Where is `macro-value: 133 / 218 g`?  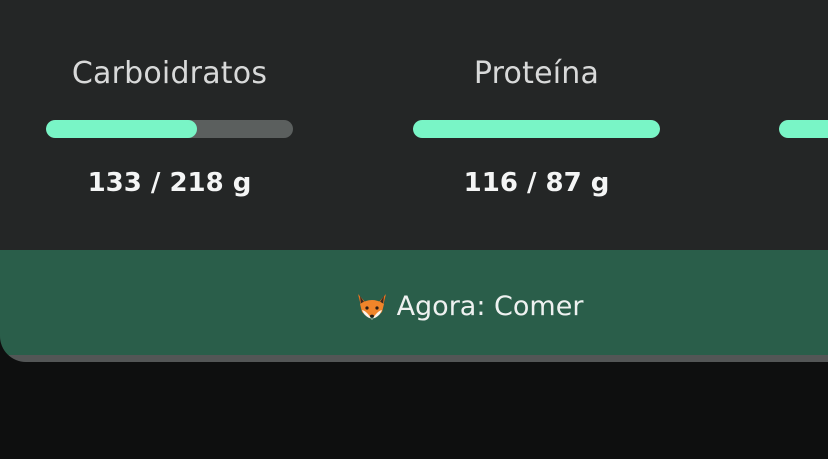 macro-value: 133 / 218 g is located at coordinates (169, 183).